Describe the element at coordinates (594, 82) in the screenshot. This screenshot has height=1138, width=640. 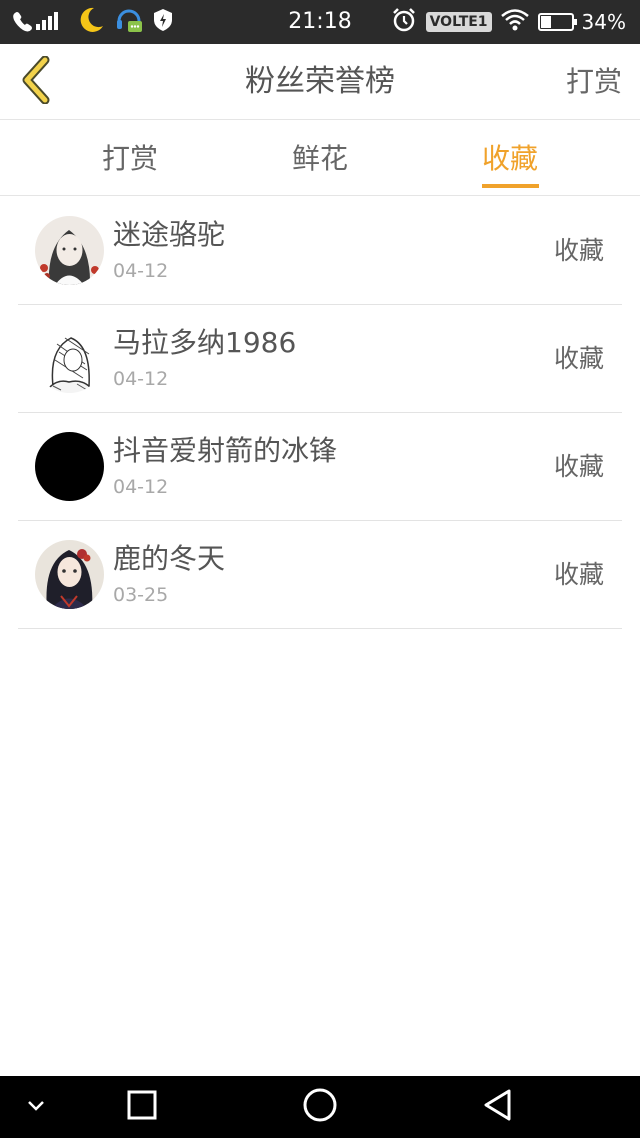
I see `reward-button: 打赏` at that location.